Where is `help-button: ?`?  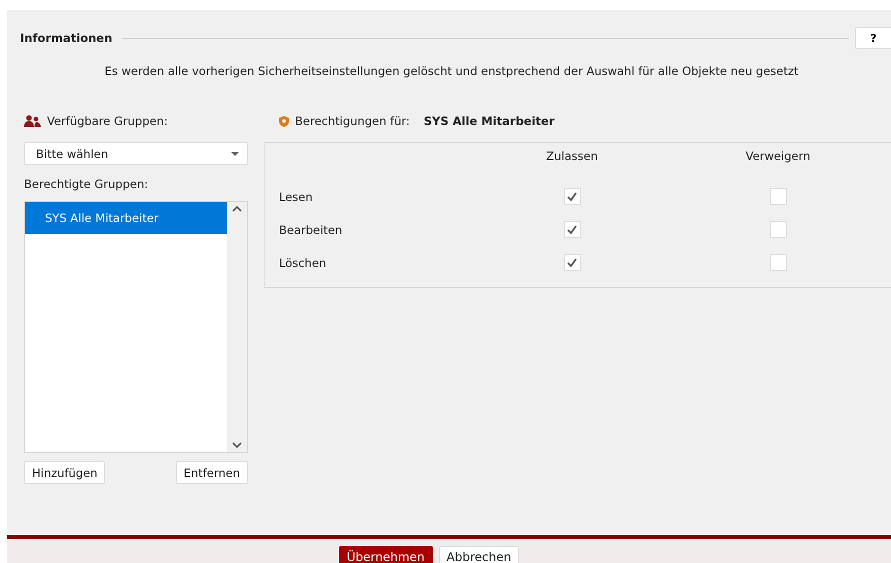 help-button: ? is located at coordinates (873, 38).